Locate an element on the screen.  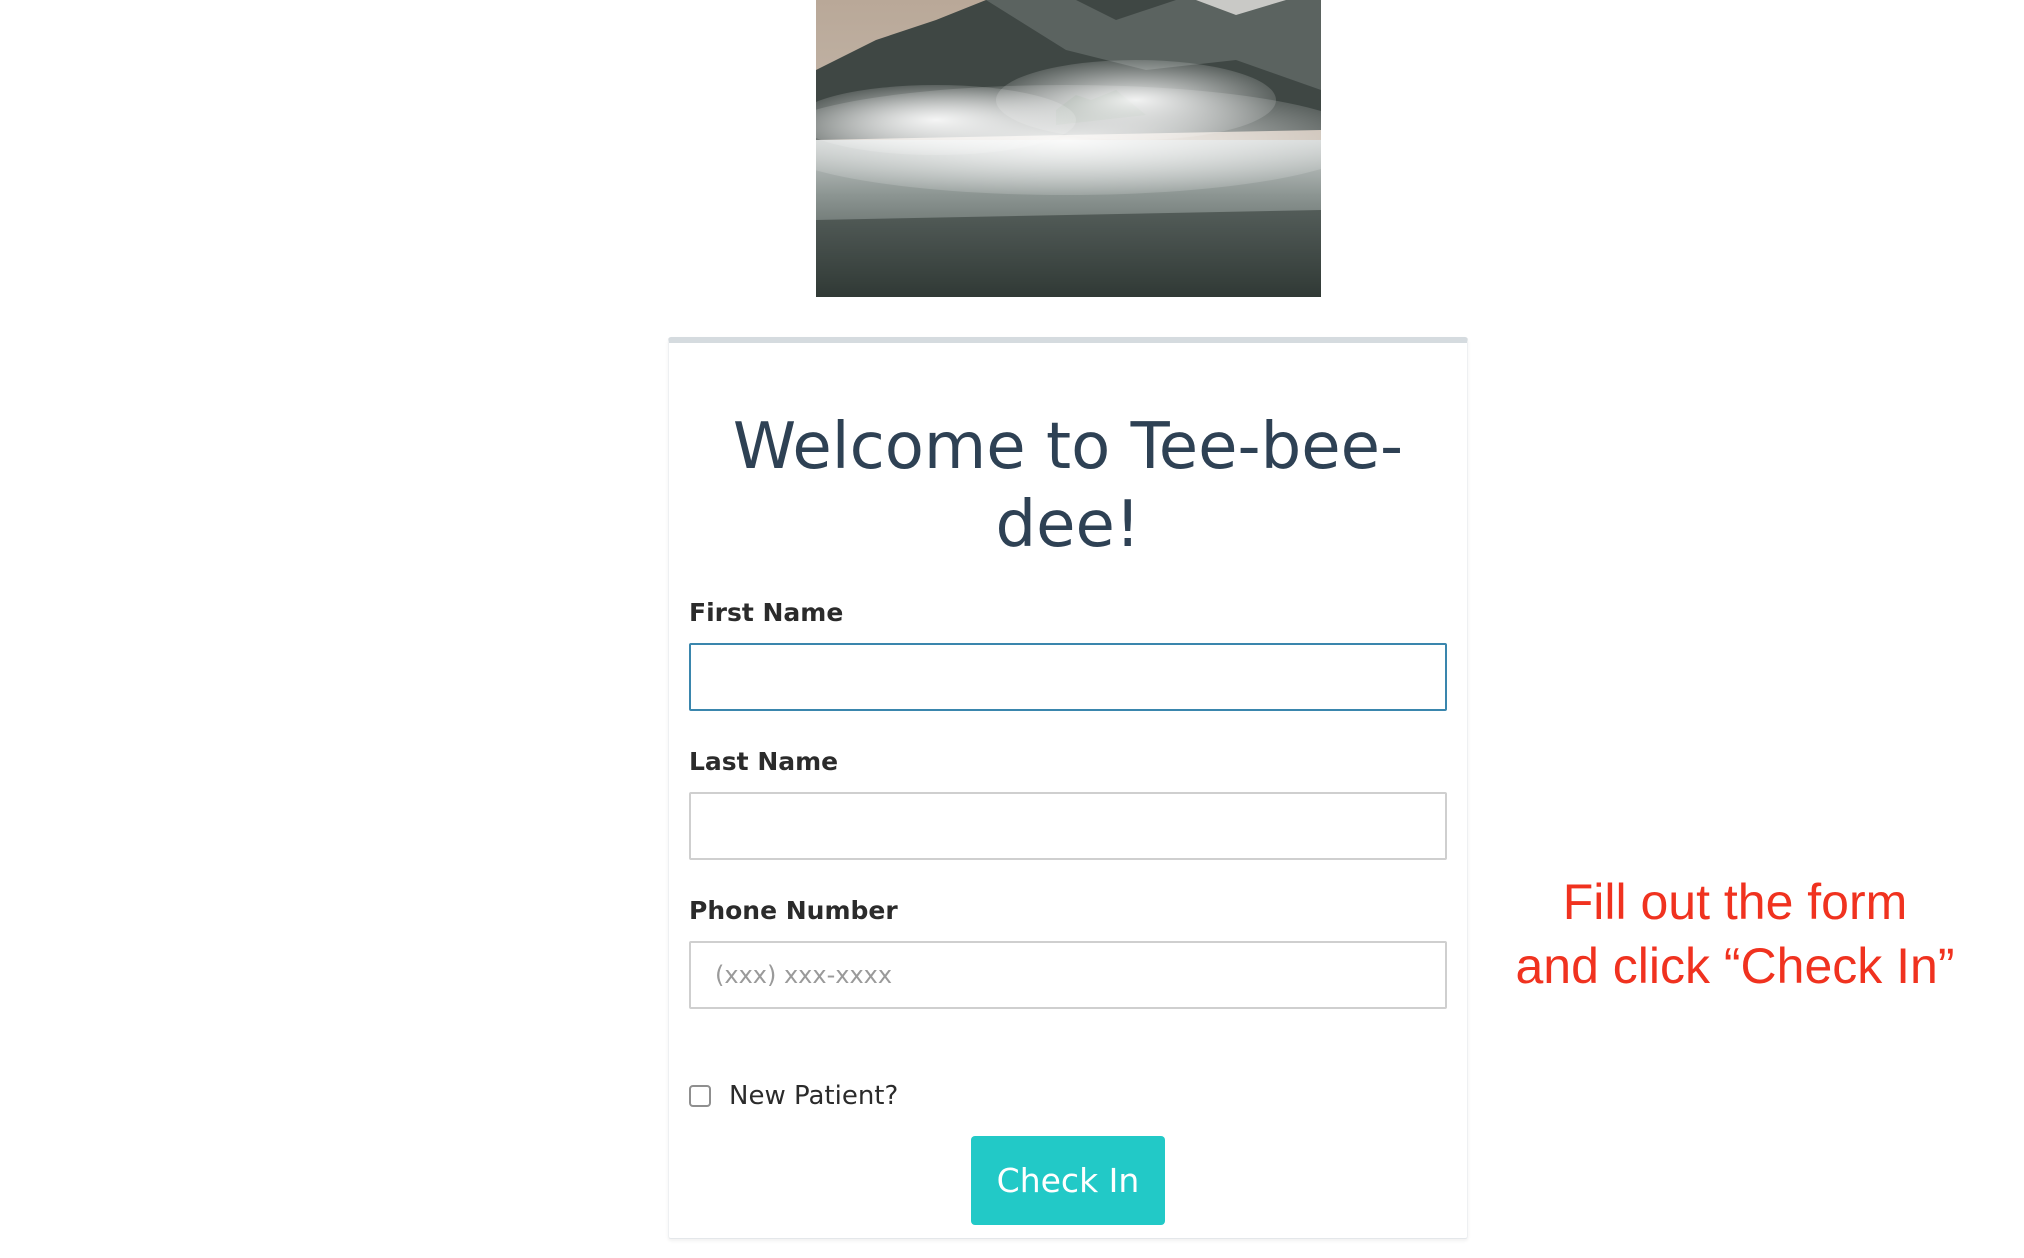
page-title-line-1: Welcome to Tee-bee- is located at coordinates (1068, 447).